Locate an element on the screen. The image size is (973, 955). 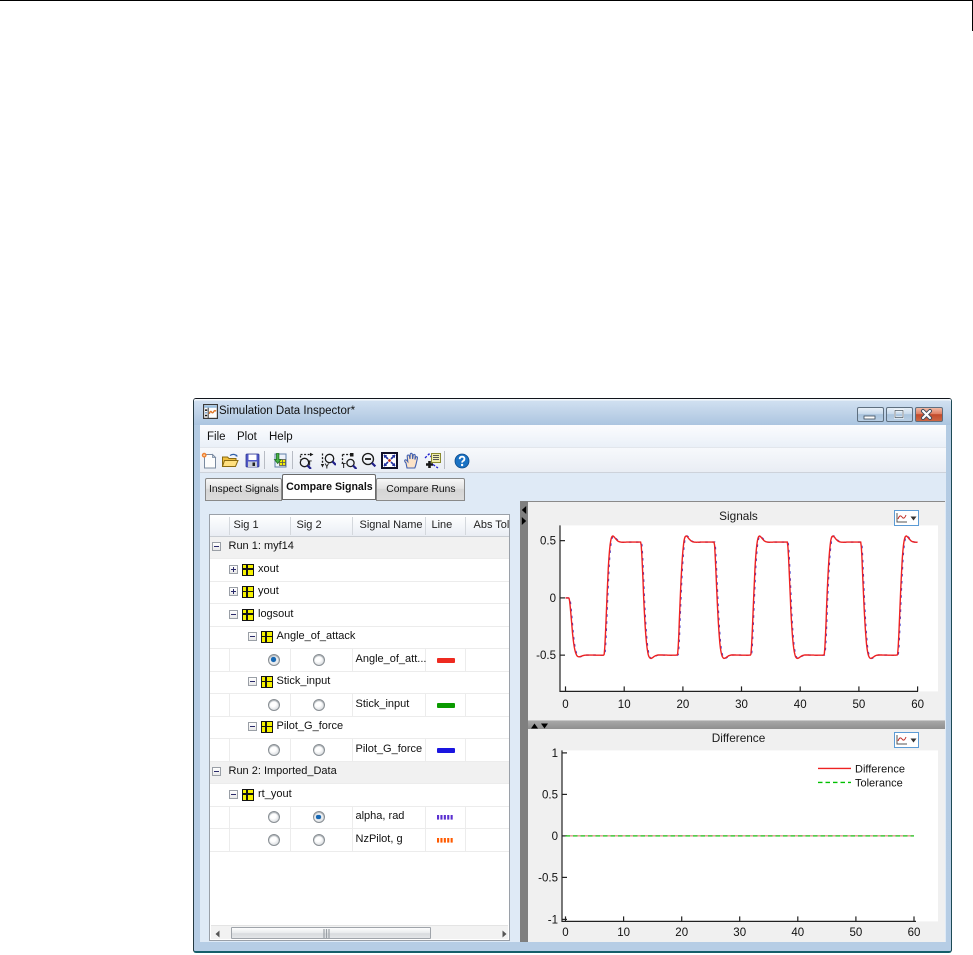
svg-text: Signals is located at coordinates (739, 516).